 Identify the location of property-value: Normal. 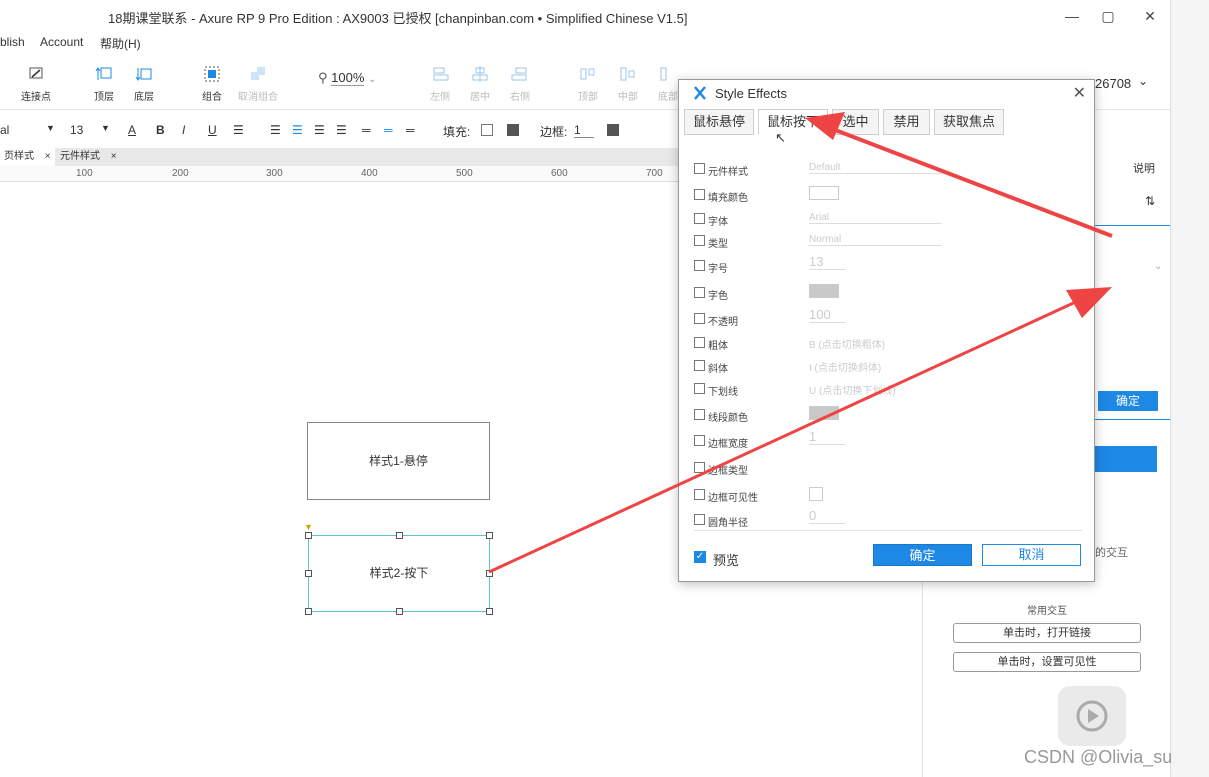
(875, 240).